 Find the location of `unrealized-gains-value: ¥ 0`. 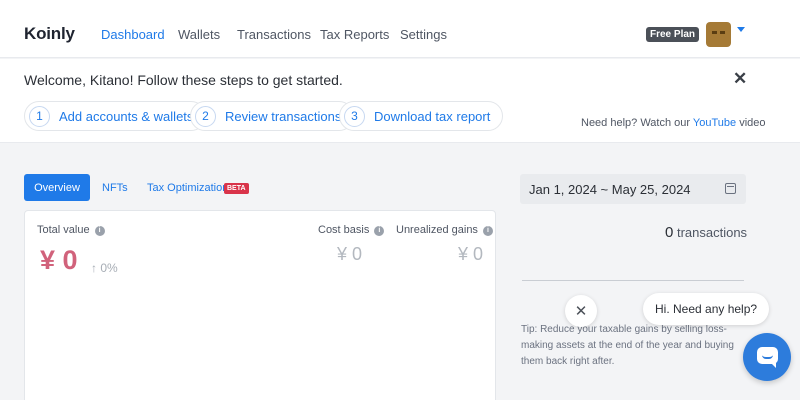

unrealized-gains-value: ¥ 0 is located at coordinates (471, 254).